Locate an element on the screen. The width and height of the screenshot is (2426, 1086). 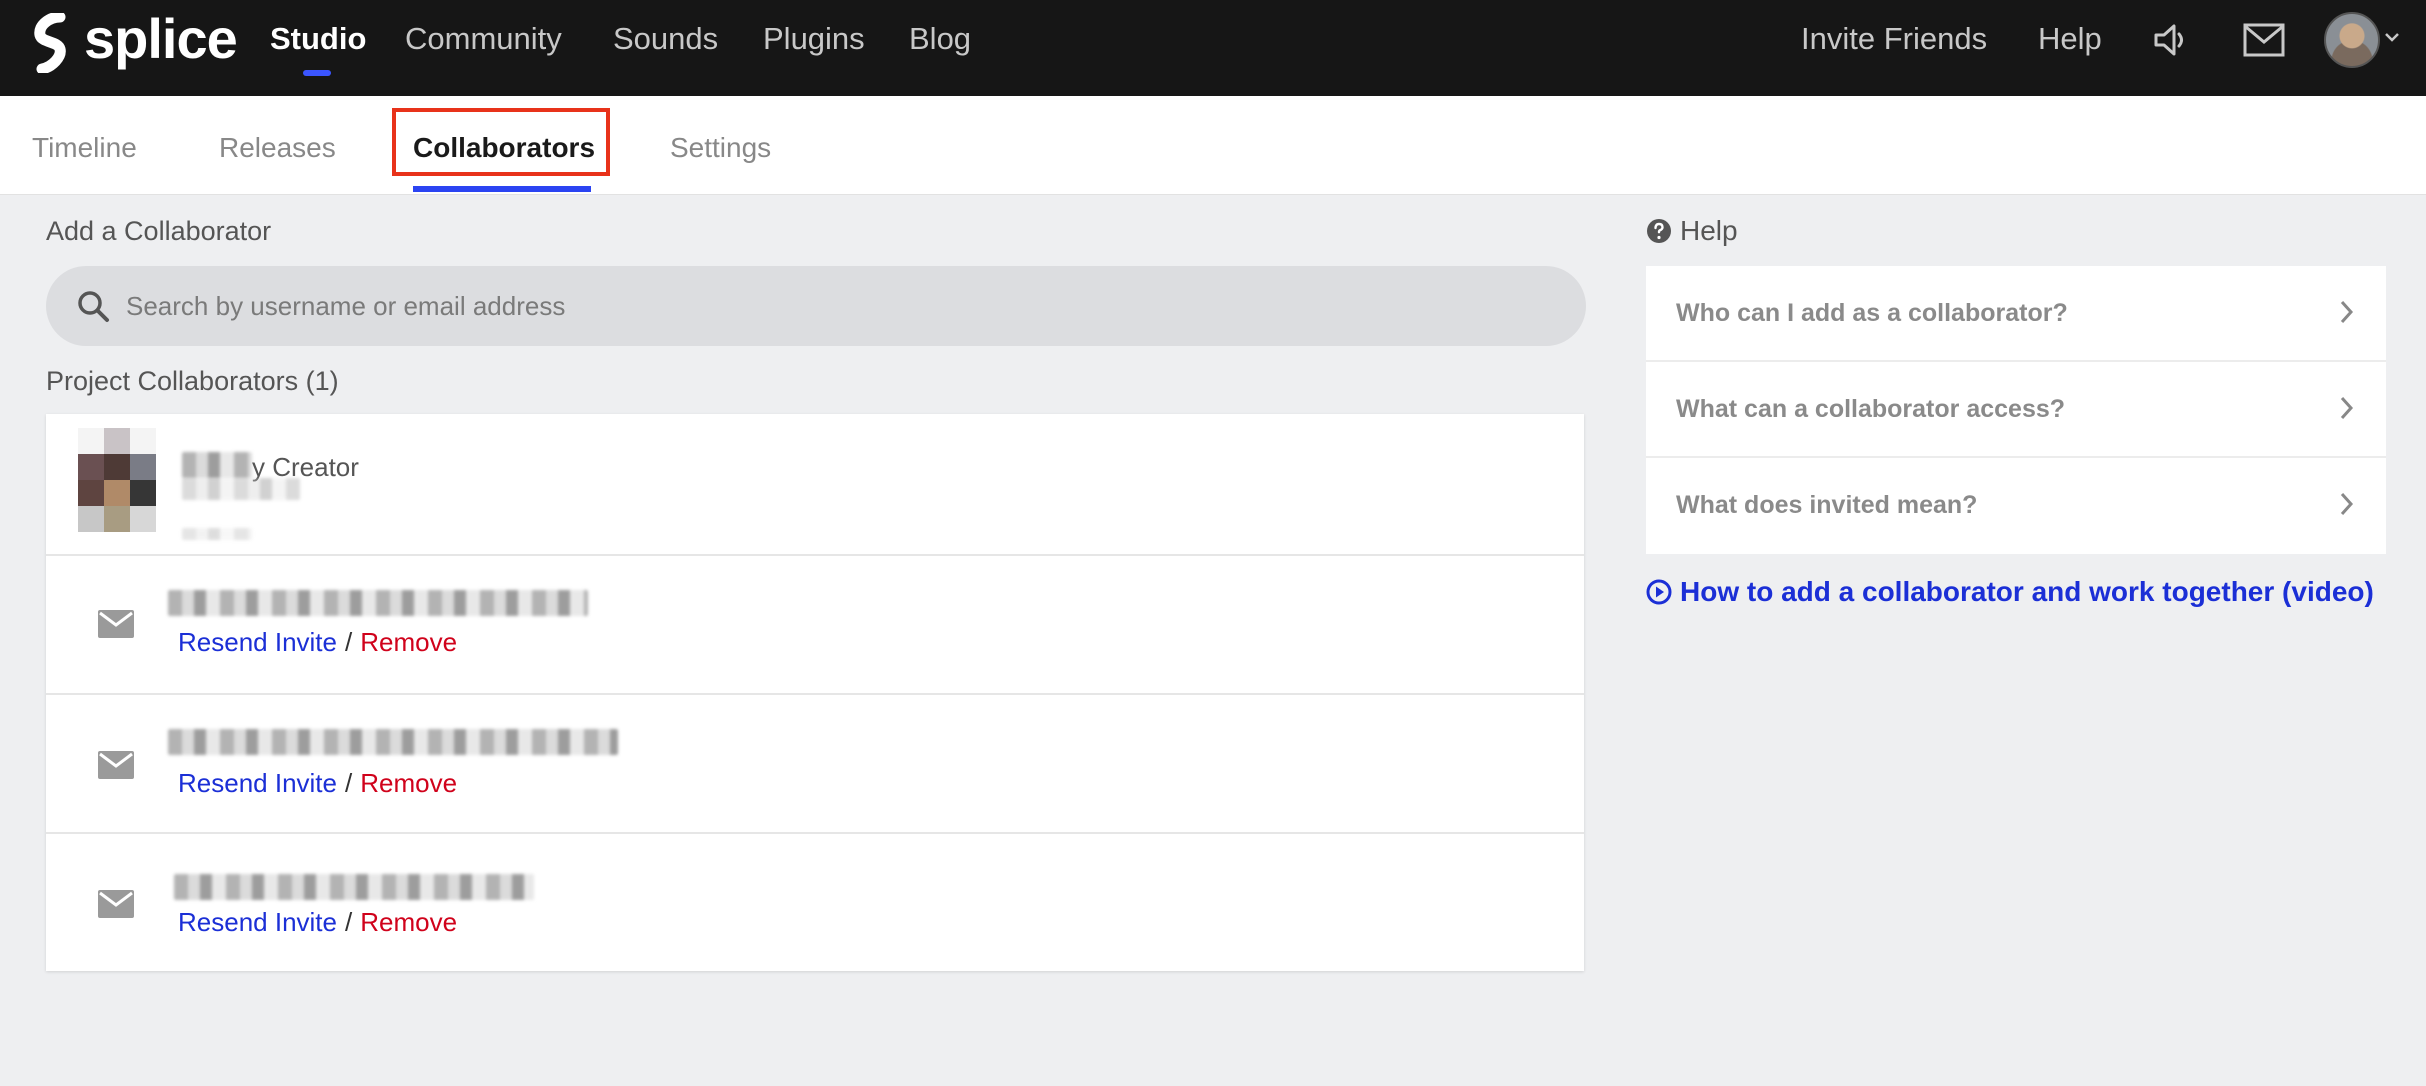
tab-active-indicator is located at coordinates (502, 189).